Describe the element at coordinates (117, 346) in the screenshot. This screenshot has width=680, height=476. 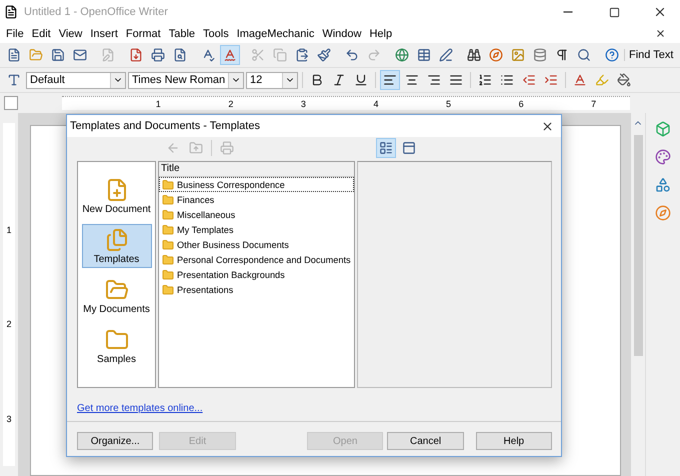
I see `category-item: Samples` at that location.